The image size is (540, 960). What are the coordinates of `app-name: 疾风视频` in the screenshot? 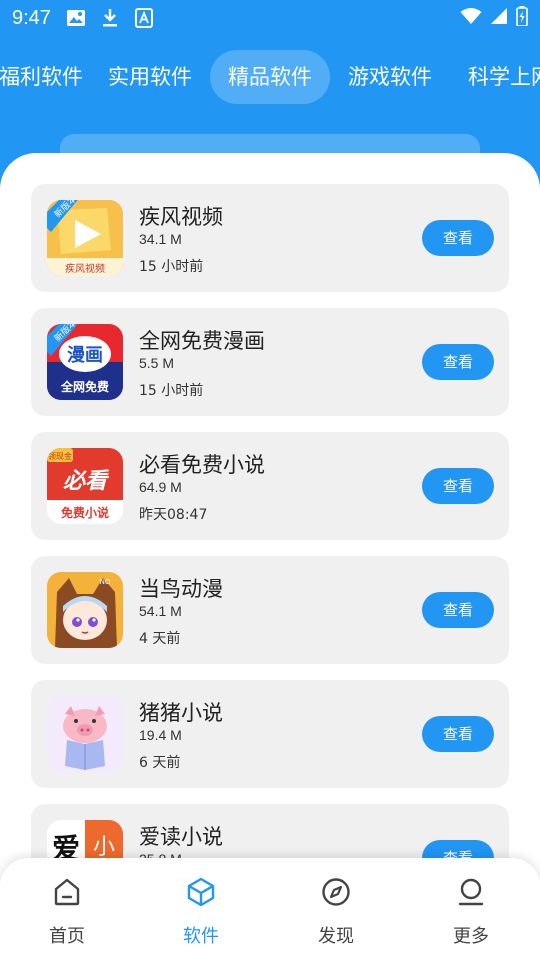 It's located at (181, 217).